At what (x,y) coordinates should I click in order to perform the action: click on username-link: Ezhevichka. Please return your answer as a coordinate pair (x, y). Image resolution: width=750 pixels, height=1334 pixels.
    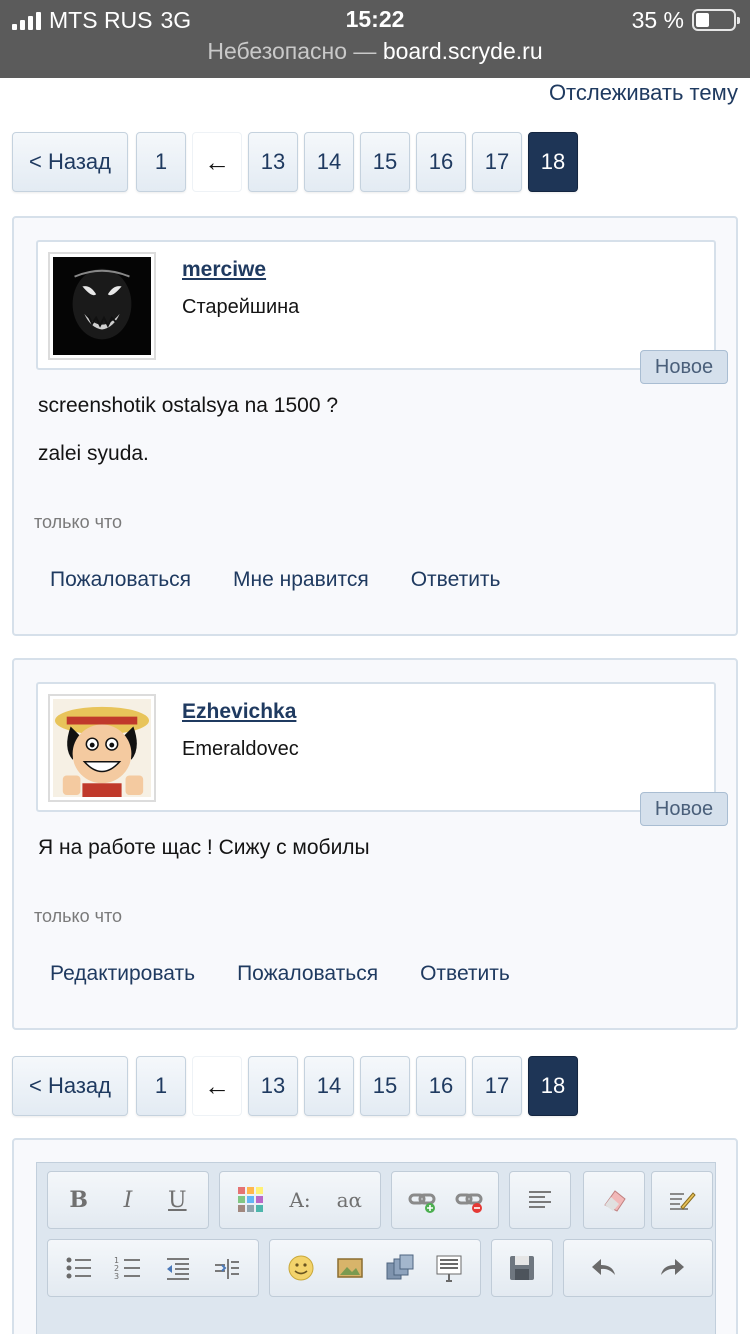
    Looking at the image, I should click on (239, 712).